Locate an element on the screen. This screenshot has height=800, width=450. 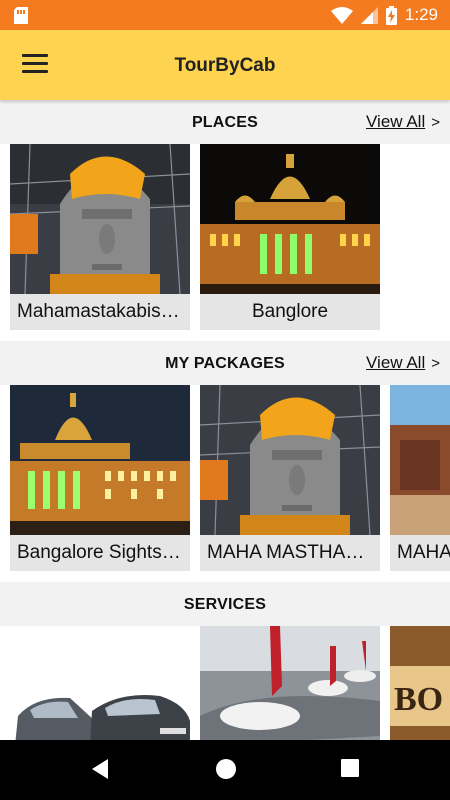
place-label: Banglore is located at coordinates (290, 311).